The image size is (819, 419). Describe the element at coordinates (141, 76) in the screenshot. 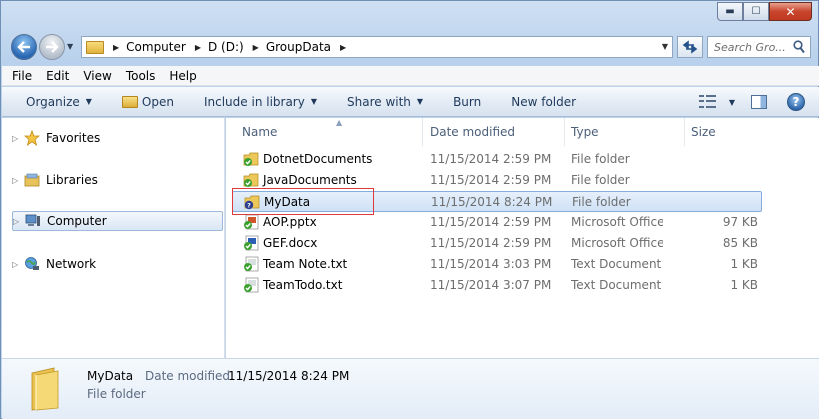

I see `menu-tools: Tools` at that location.